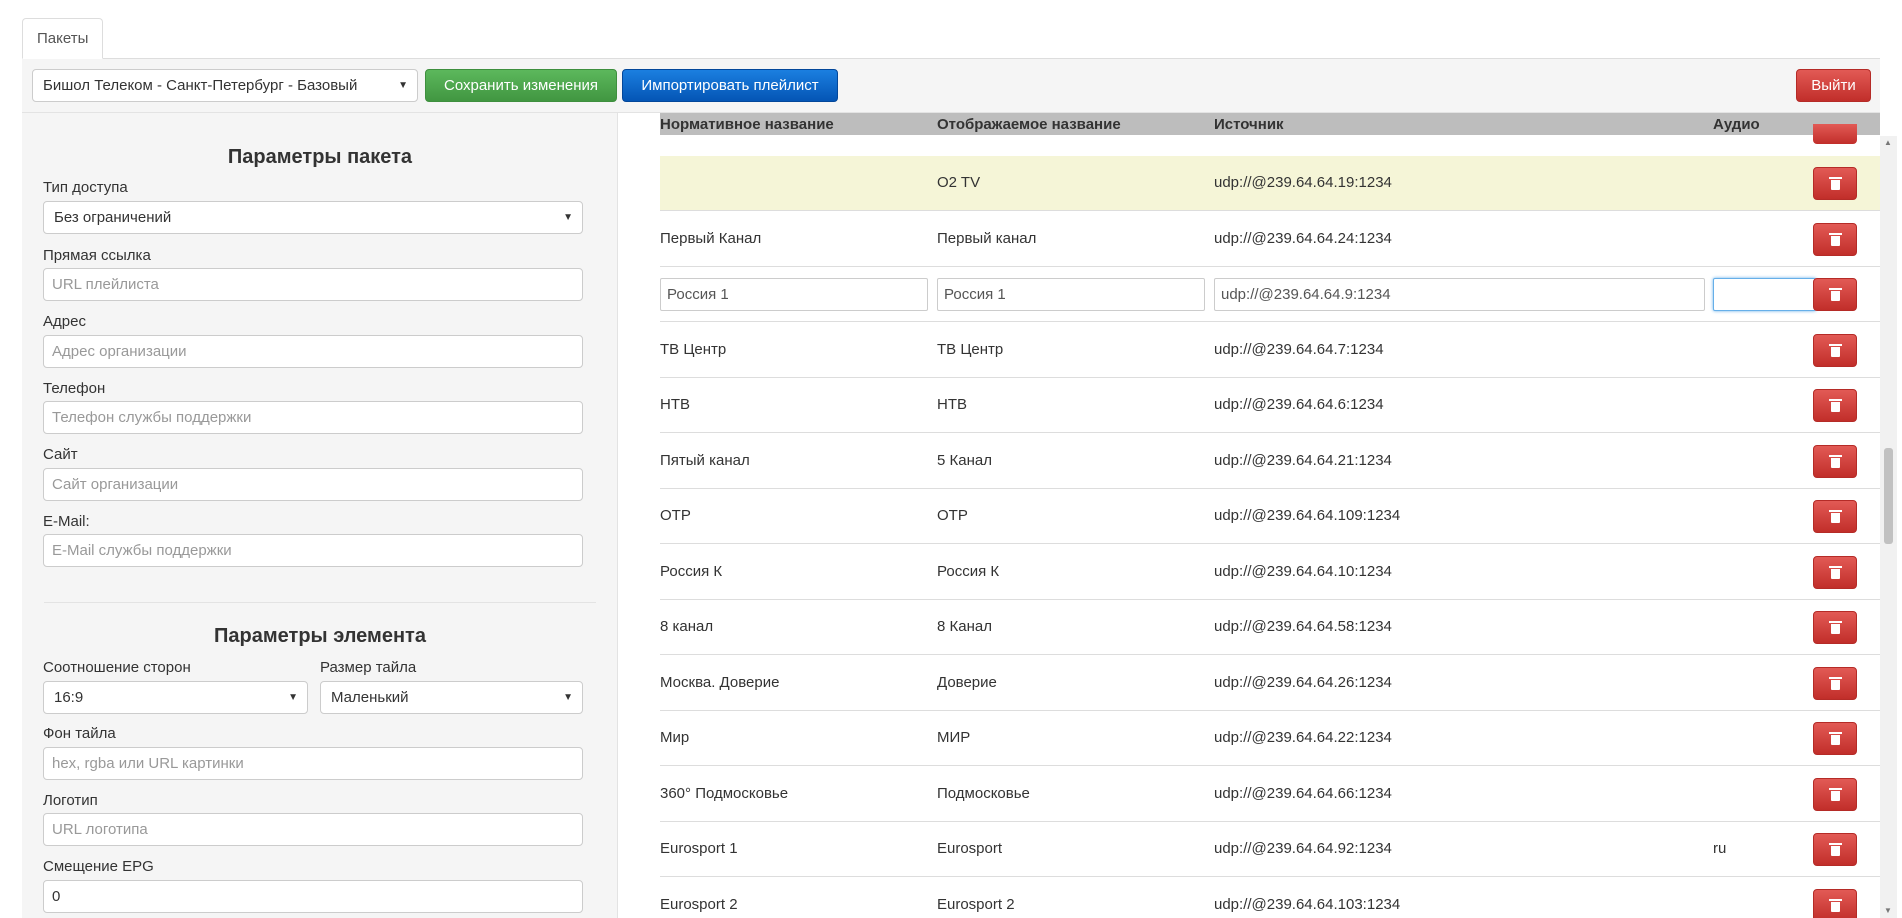 The image size is (1902, 918). Describe the element at coordinates (1835, 134) in the screenshot. I see `delete-button-partial` at that location.